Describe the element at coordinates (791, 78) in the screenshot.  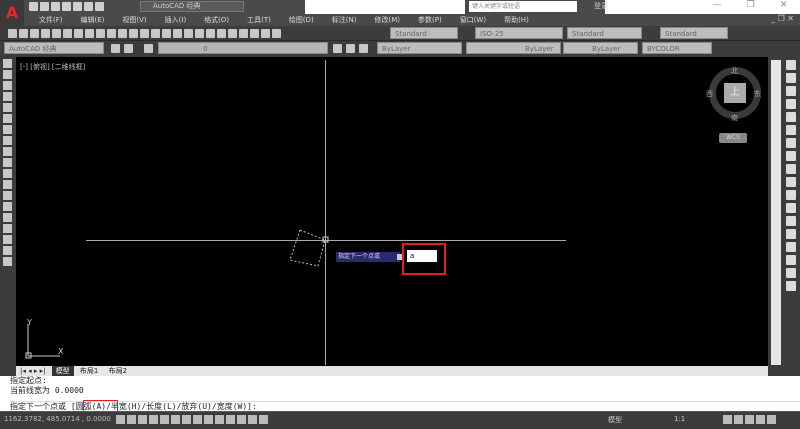
I see `copy-object-icon` at that location.